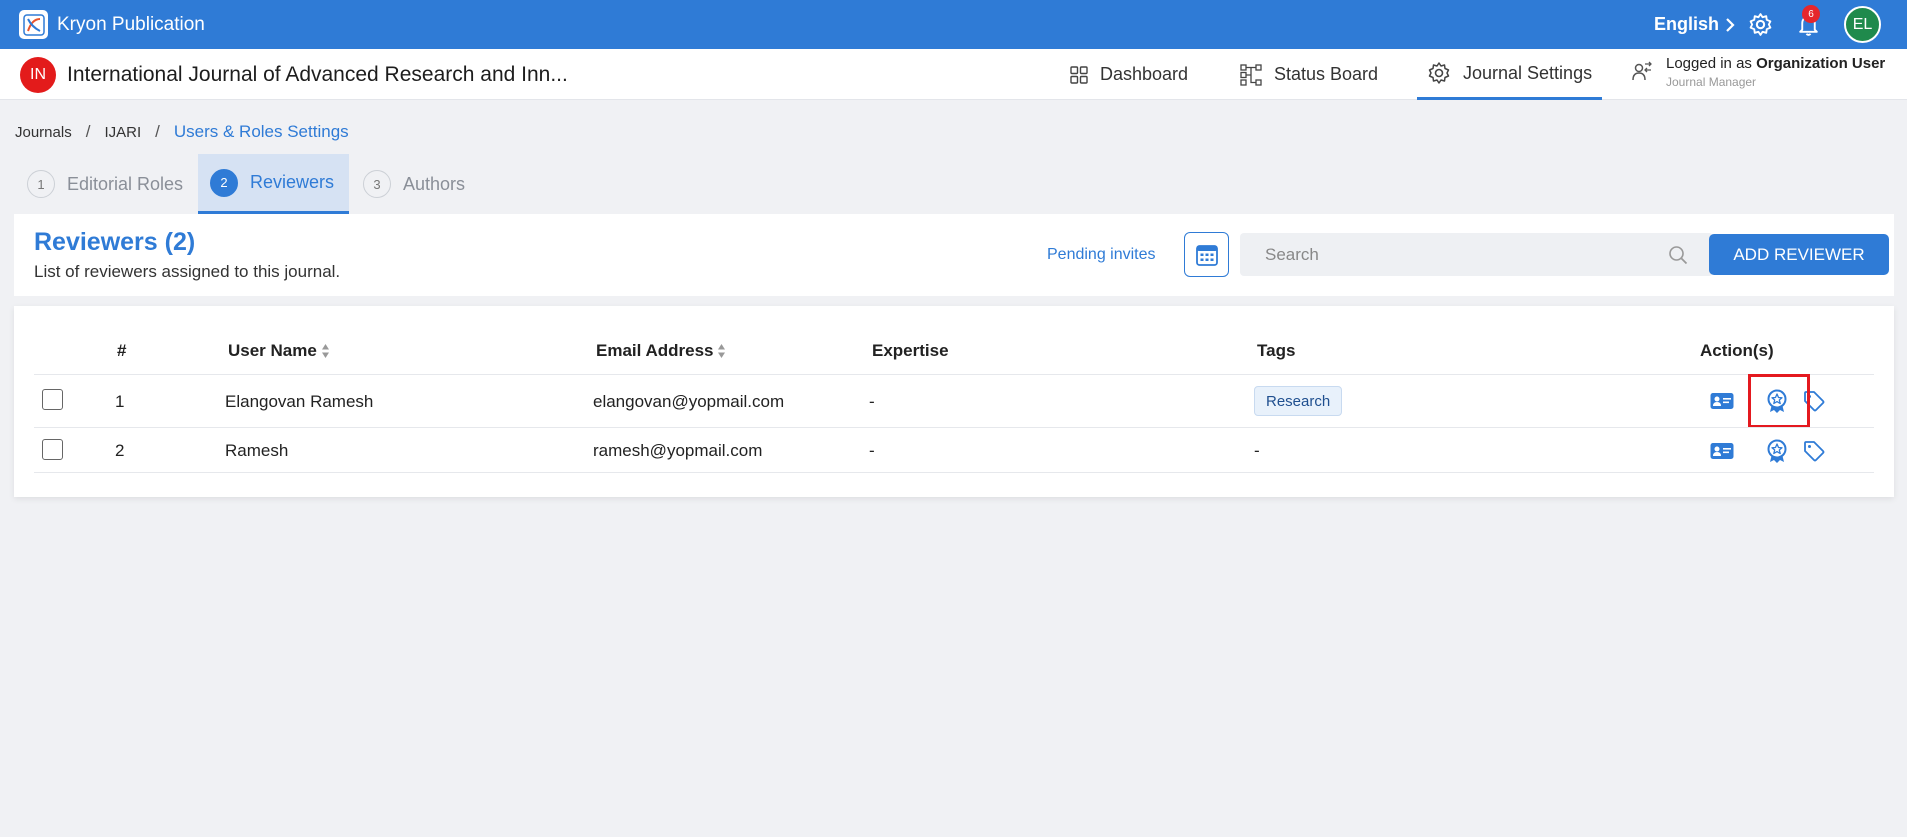 This screenshot has height=837, width=1907. I want to click on calendar-view-button, so click(1206, 254).